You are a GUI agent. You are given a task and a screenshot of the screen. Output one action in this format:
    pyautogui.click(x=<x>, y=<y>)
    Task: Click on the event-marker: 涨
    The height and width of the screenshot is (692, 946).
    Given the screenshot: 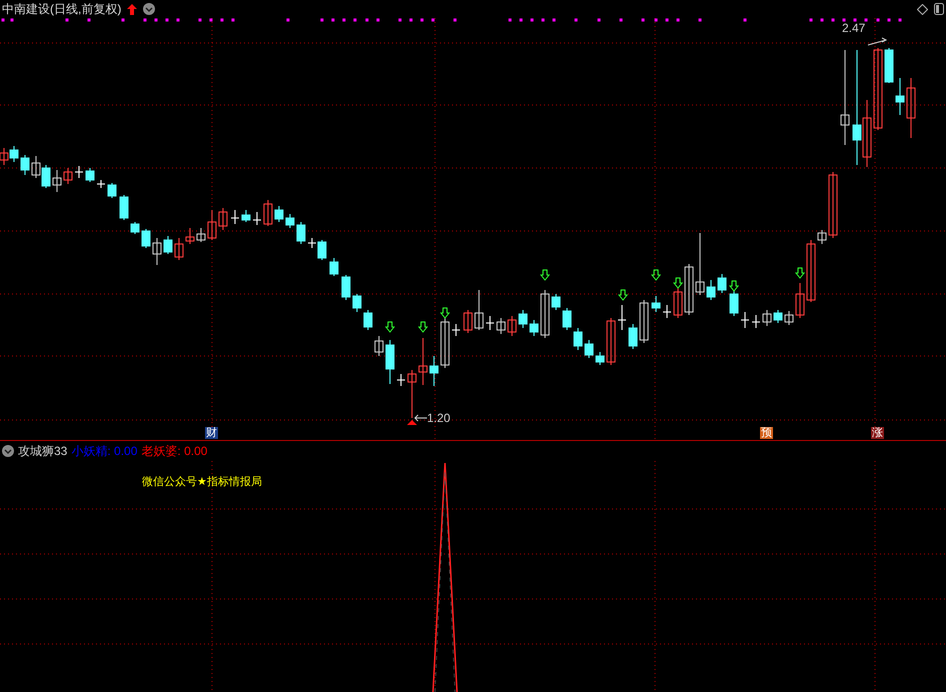 What is the action you would take?
    pyautogui.click(x=877, y=433)
    